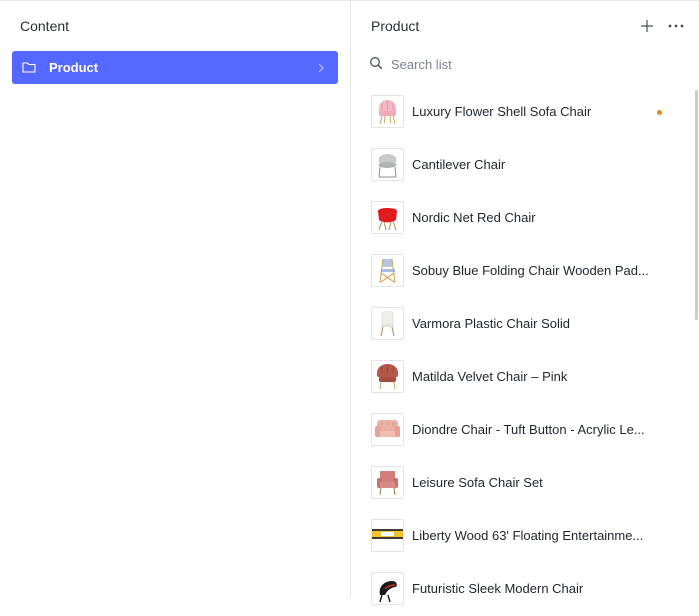 Image resolution: width=699 pixels, height=616 pixels. Describe the element at coordinates (521, 165) in the screenshot. I see `list-item: Cantilever Chair` at that location.